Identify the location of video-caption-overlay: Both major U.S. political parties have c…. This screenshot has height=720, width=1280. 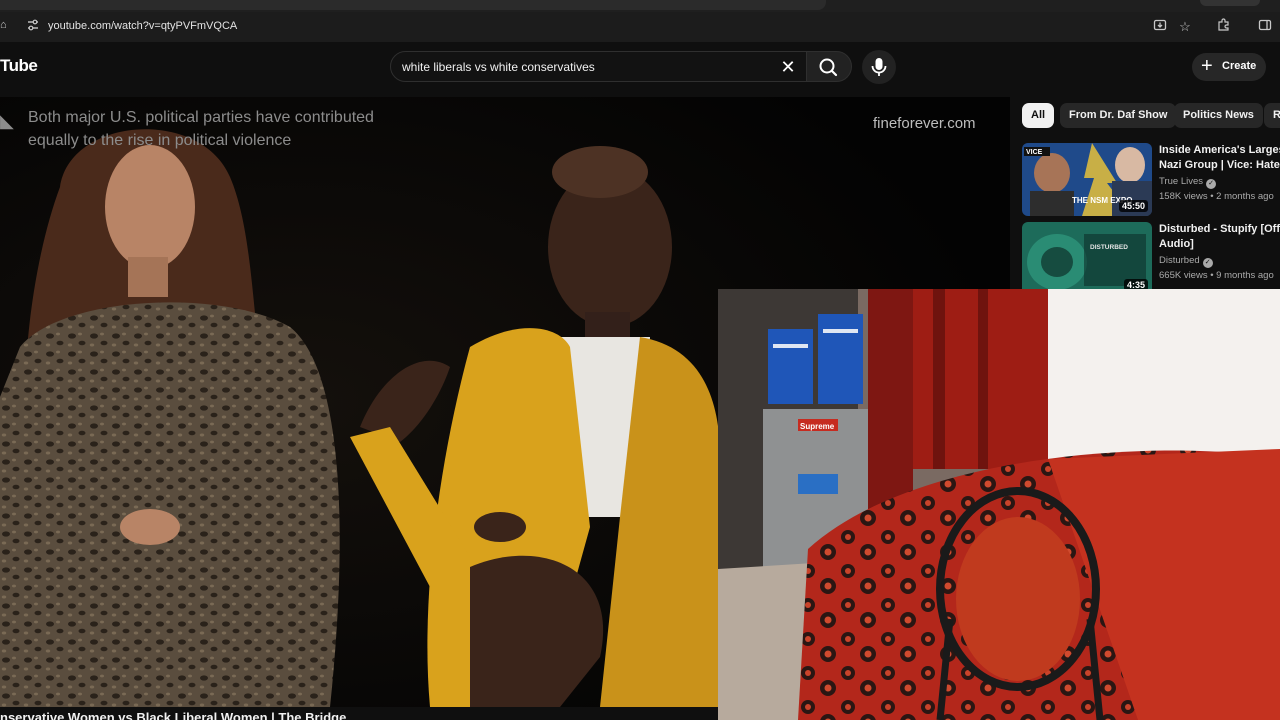
(268, 129).